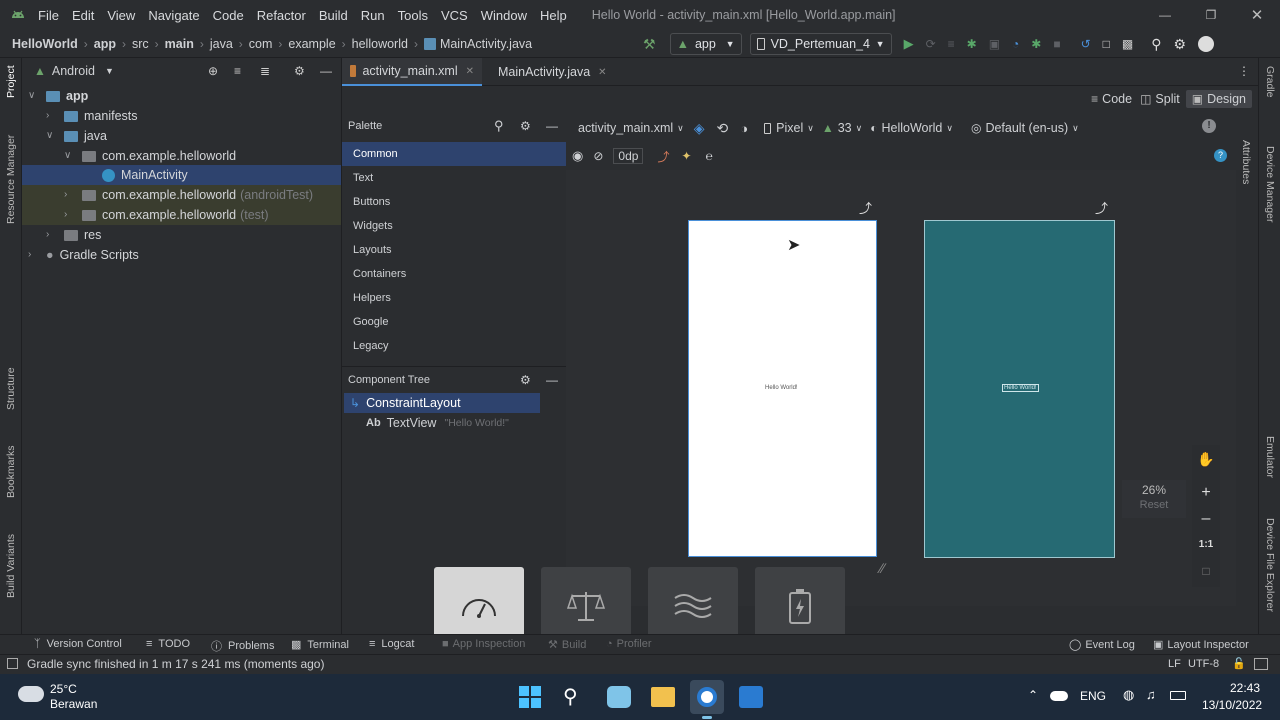 This screenshot has width=1280, height=720. Describe the element at coordinates (549, 72) in the screenshot. I see `tab-mainactivity-java: MainActivity.java ✕` at that location.